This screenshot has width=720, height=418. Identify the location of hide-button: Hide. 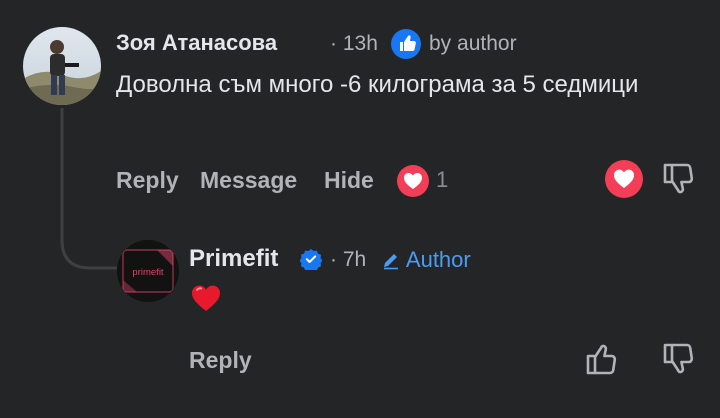
(349, 180).